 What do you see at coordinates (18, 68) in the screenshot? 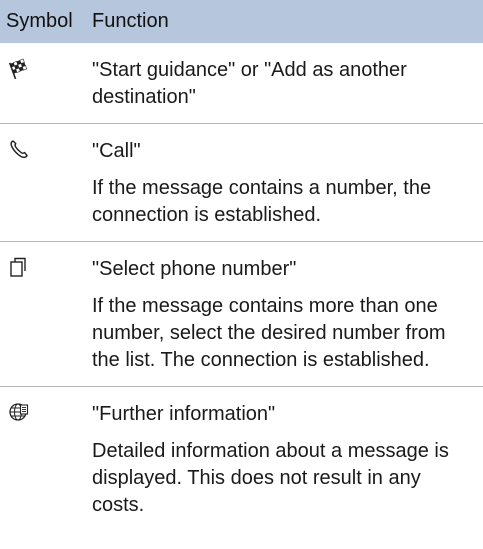
I see `flag-icon` at bounding box center [18, 68].